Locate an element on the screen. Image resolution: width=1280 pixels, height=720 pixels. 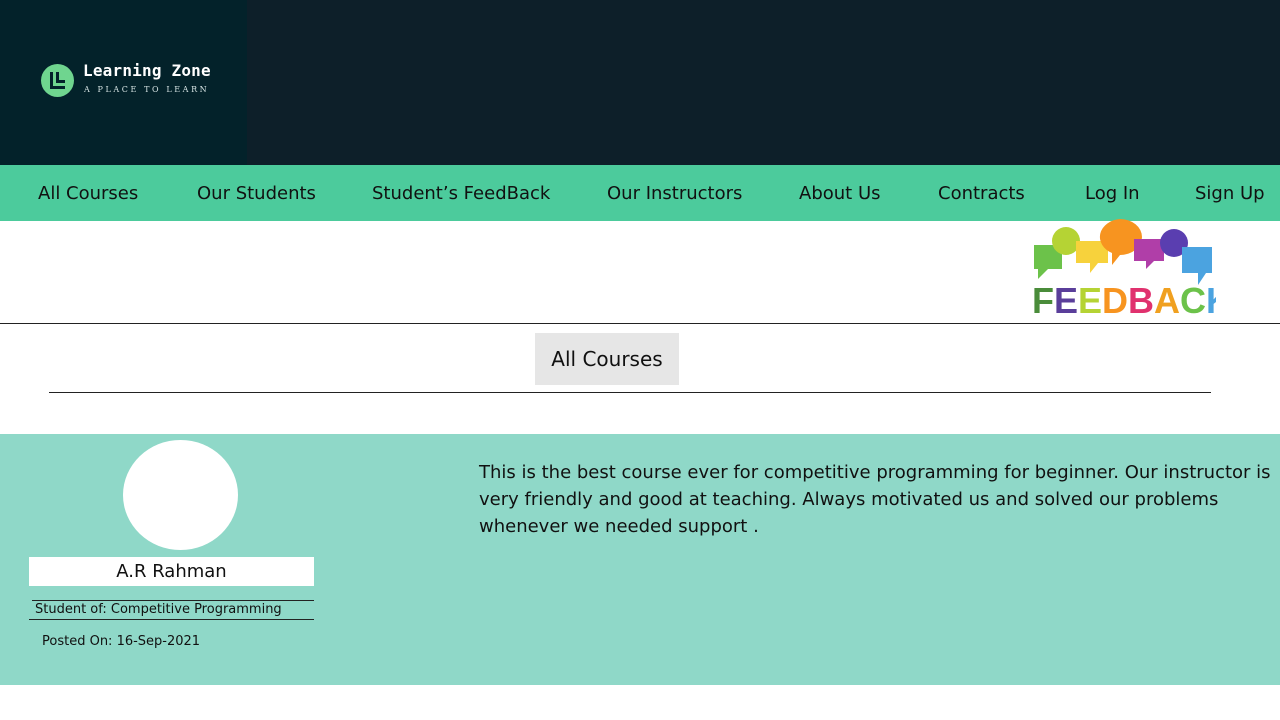
nav-item-contracts: Contracts is located at coordinates (981, 193).